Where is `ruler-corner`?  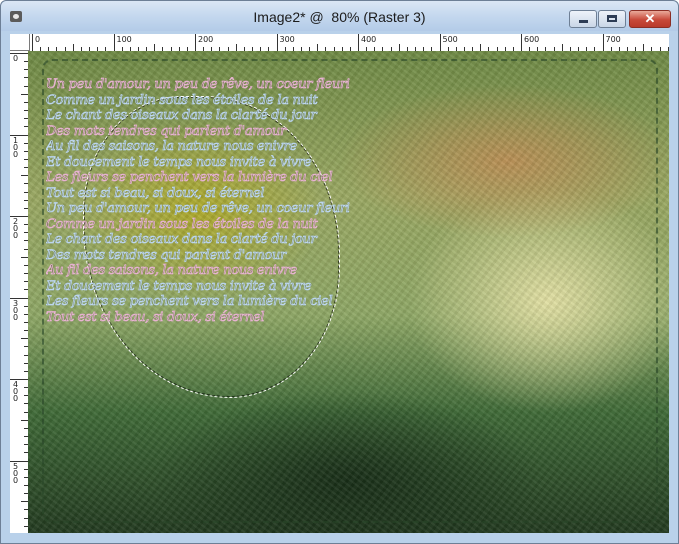
ruler-corner is located at coordinates (20, 42).